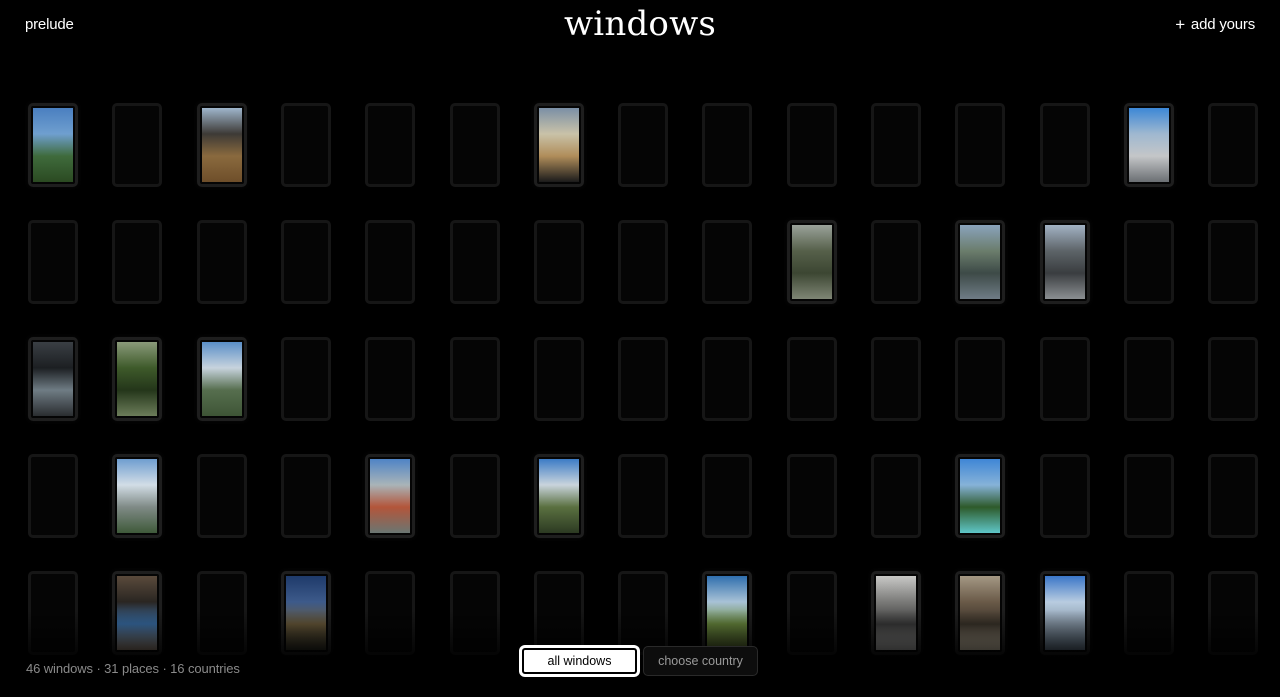 The width and height of the screenshot is (1280, 697). I want to click on window-stairs, so click(896, 613).